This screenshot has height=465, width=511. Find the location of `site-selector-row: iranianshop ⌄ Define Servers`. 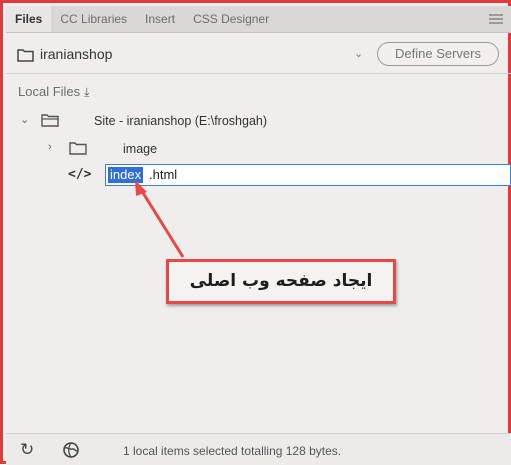

site-selector-row: iranianshop ⌄ Define Servers is located at coordinates (258, 55).